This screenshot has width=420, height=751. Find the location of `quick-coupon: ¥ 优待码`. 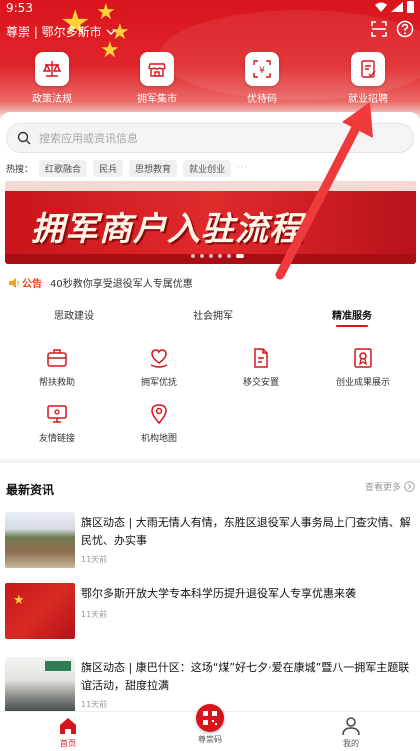

quick-coupon: ¥ 优待码 is located at coordinates (262, 78).